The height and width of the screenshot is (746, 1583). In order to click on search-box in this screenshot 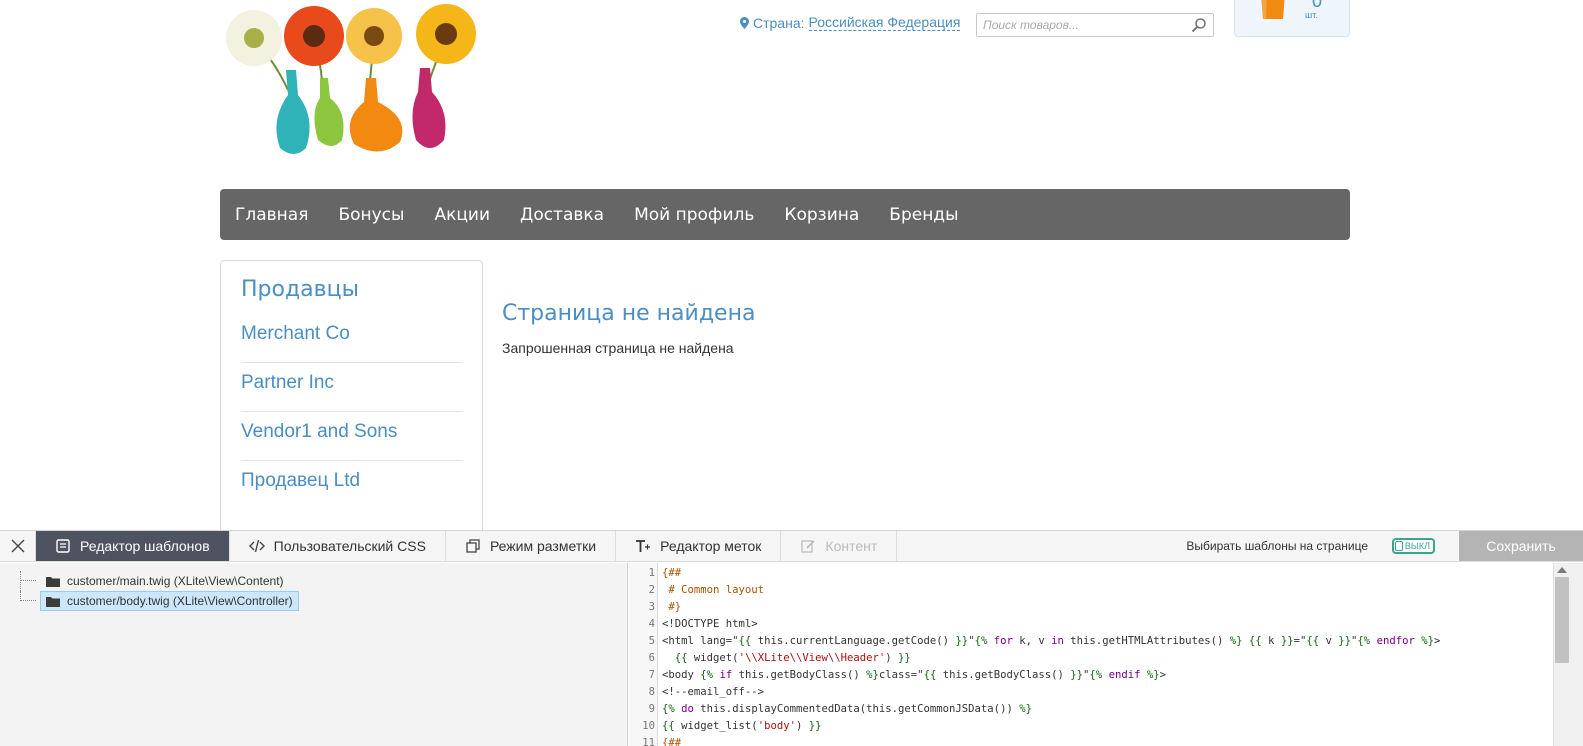, I will do `click(1095, 25)`.